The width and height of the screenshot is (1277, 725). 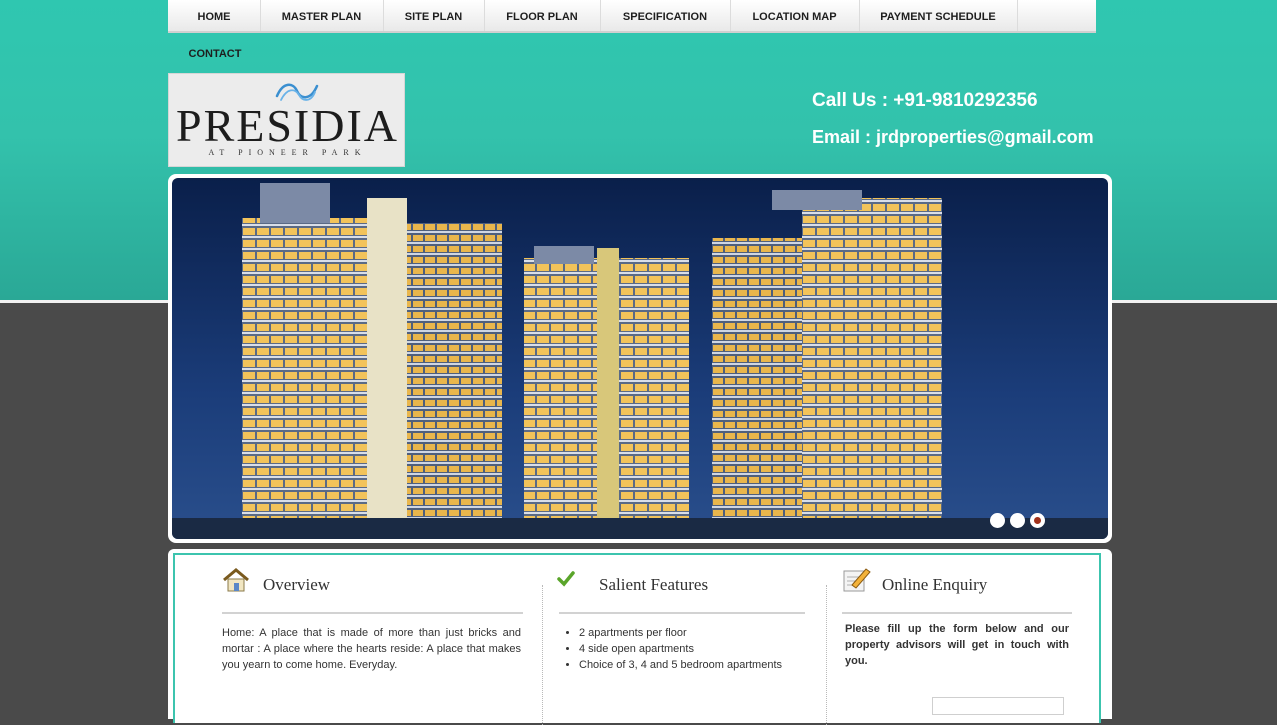 What do you see at coordinates (322, 15) in the screenshot?
I see `nav-master-plan: MASTER PLAN` at bounding box center [322, 15].